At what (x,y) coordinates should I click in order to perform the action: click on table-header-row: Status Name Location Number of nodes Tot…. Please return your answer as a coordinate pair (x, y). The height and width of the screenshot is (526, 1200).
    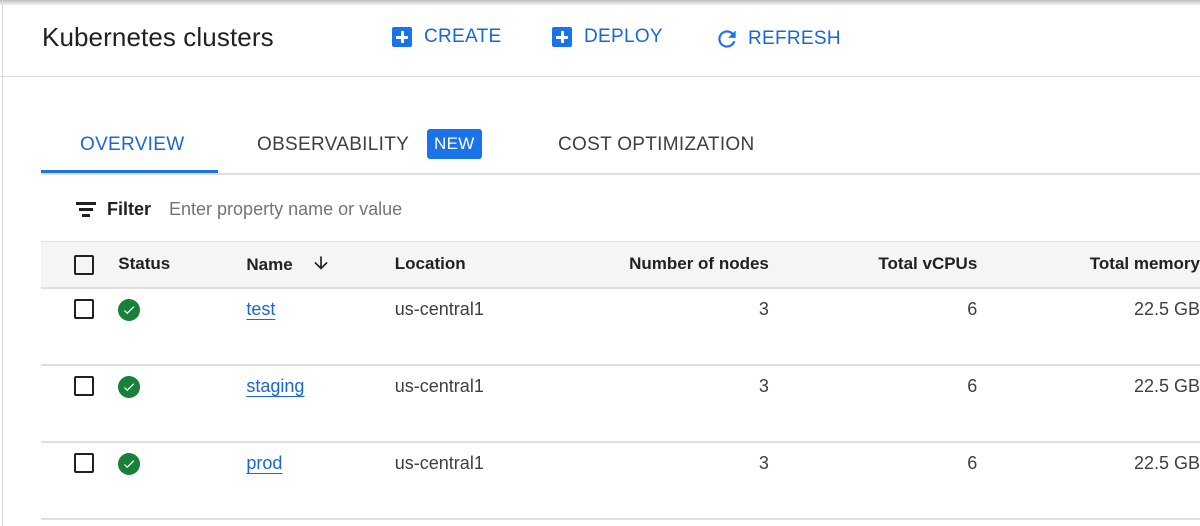
    Looking at the image, I should click on (620, 264).